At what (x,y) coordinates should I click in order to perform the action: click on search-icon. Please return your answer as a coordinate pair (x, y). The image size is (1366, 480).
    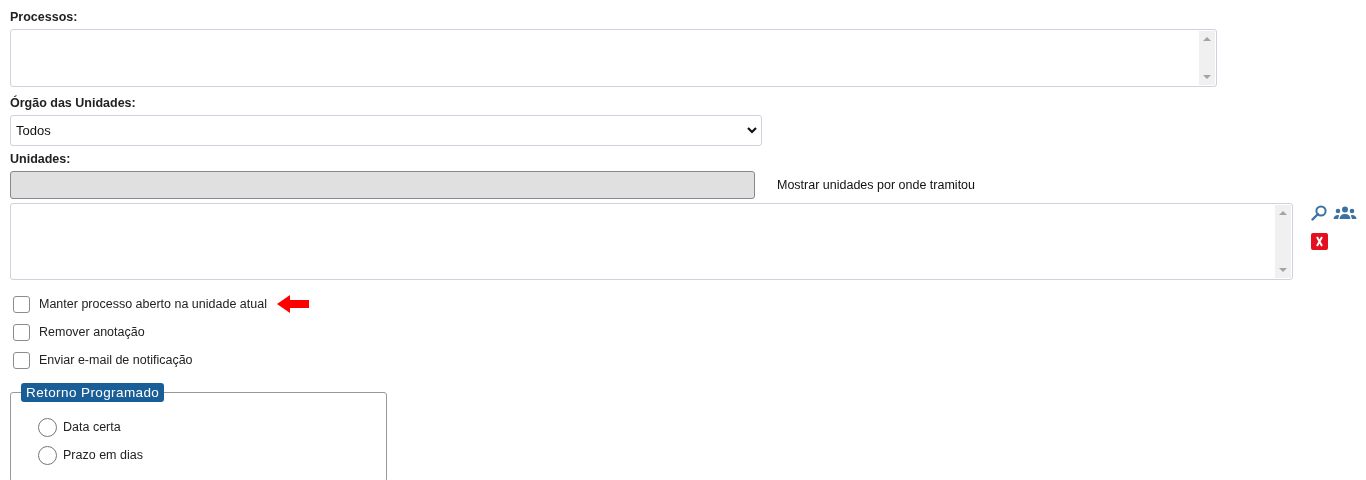
    Looking at the image, I should click on (1319, 213).